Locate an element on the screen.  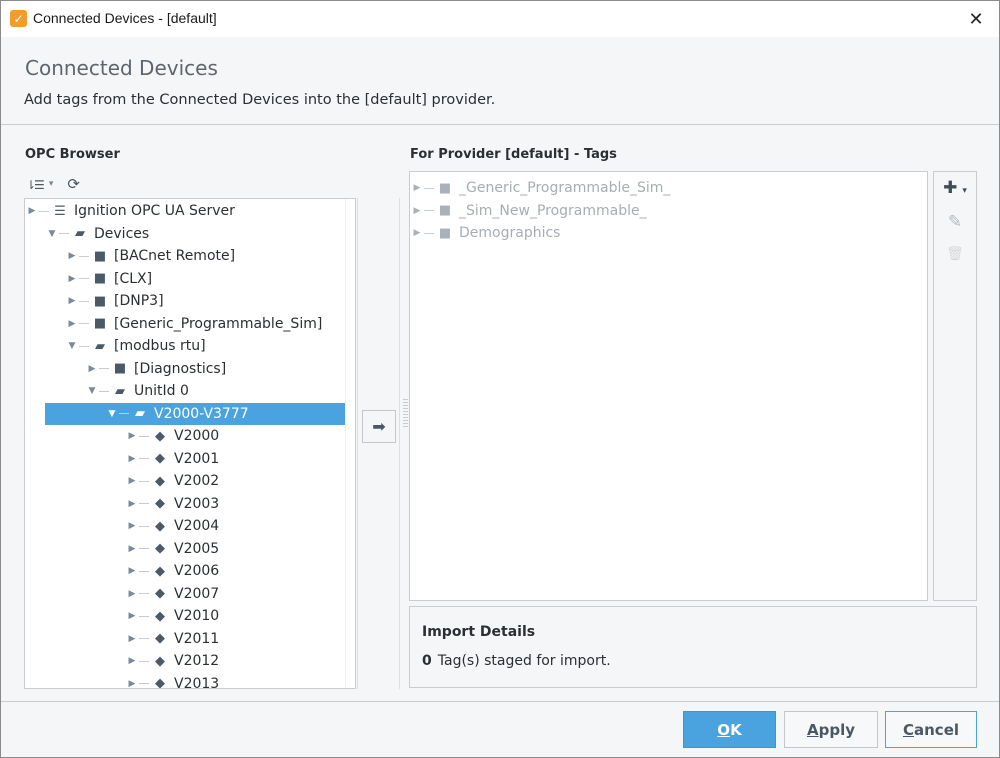
tree-node-label: V2003 is located at coordinates (197, 503).